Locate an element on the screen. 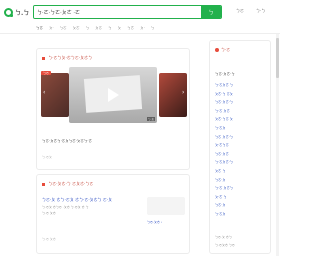  tabs-divider is located at coordinates (140, 33).